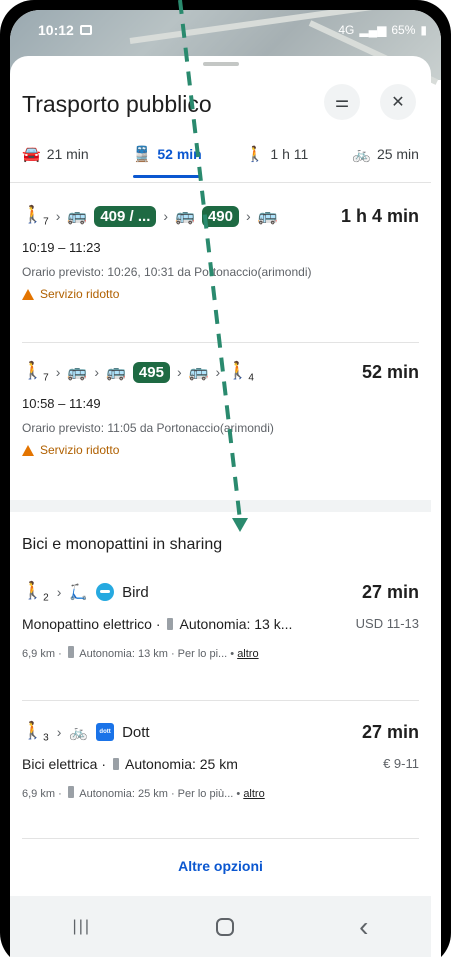  What do you see at coordinates (135, 592) in the screenshot?
I see `brand-name: Bird` at bounding box center [135, 592].